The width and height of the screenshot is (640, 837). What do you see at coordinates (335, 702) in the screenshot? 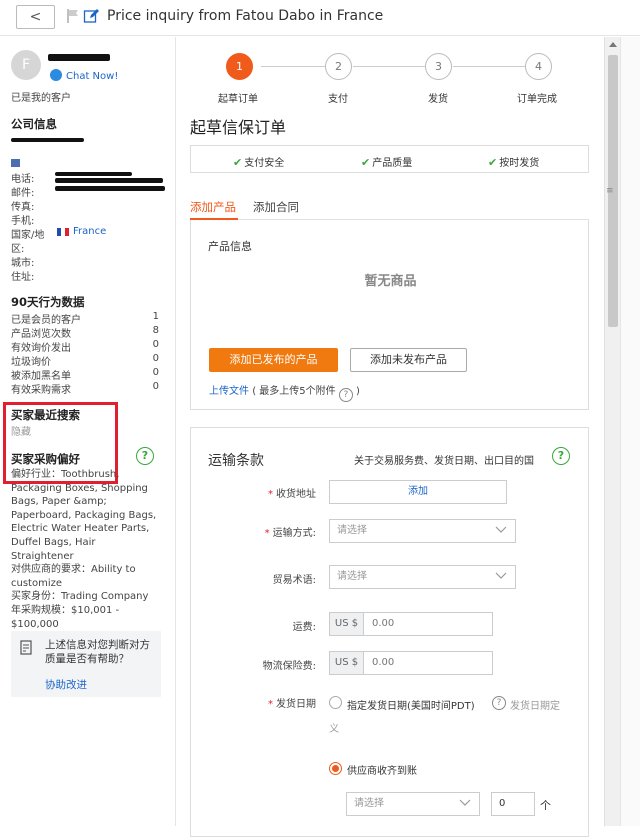
I see `specify-date-radio` at bounding box center [335, 702].